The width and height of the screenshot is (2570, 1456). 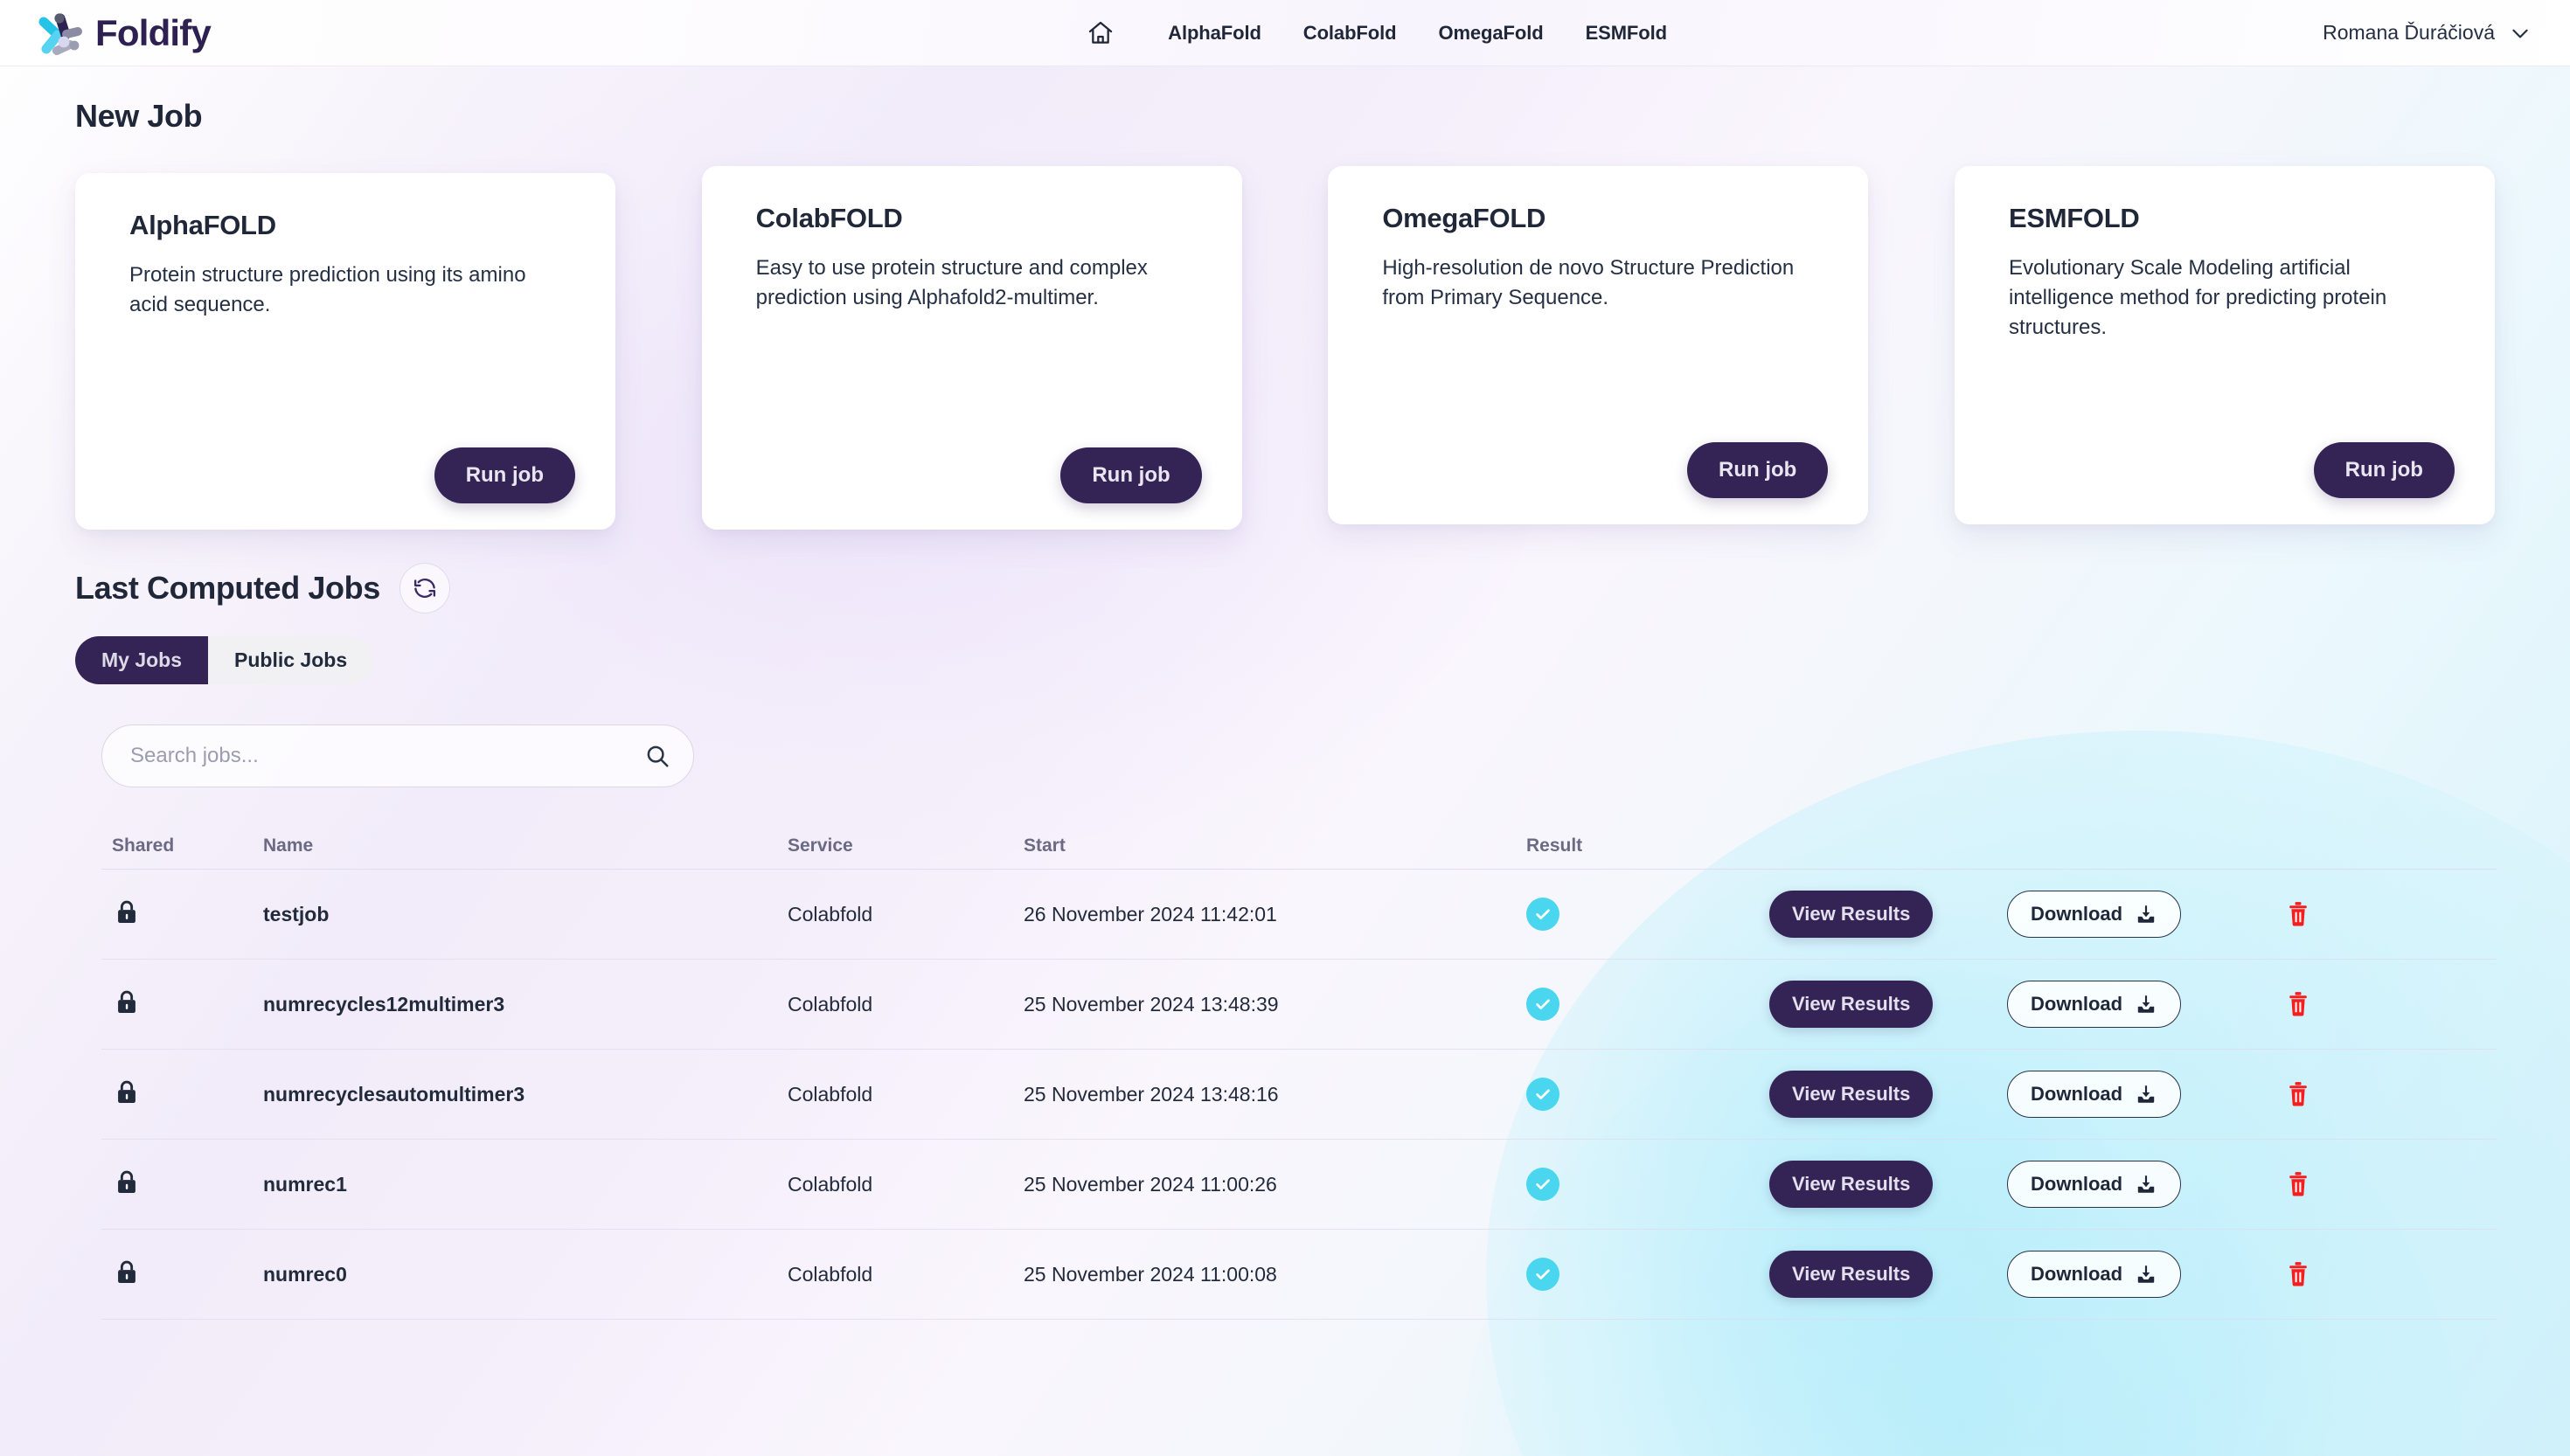 I want to click on refresh-icon, so click(x=424, y=588).